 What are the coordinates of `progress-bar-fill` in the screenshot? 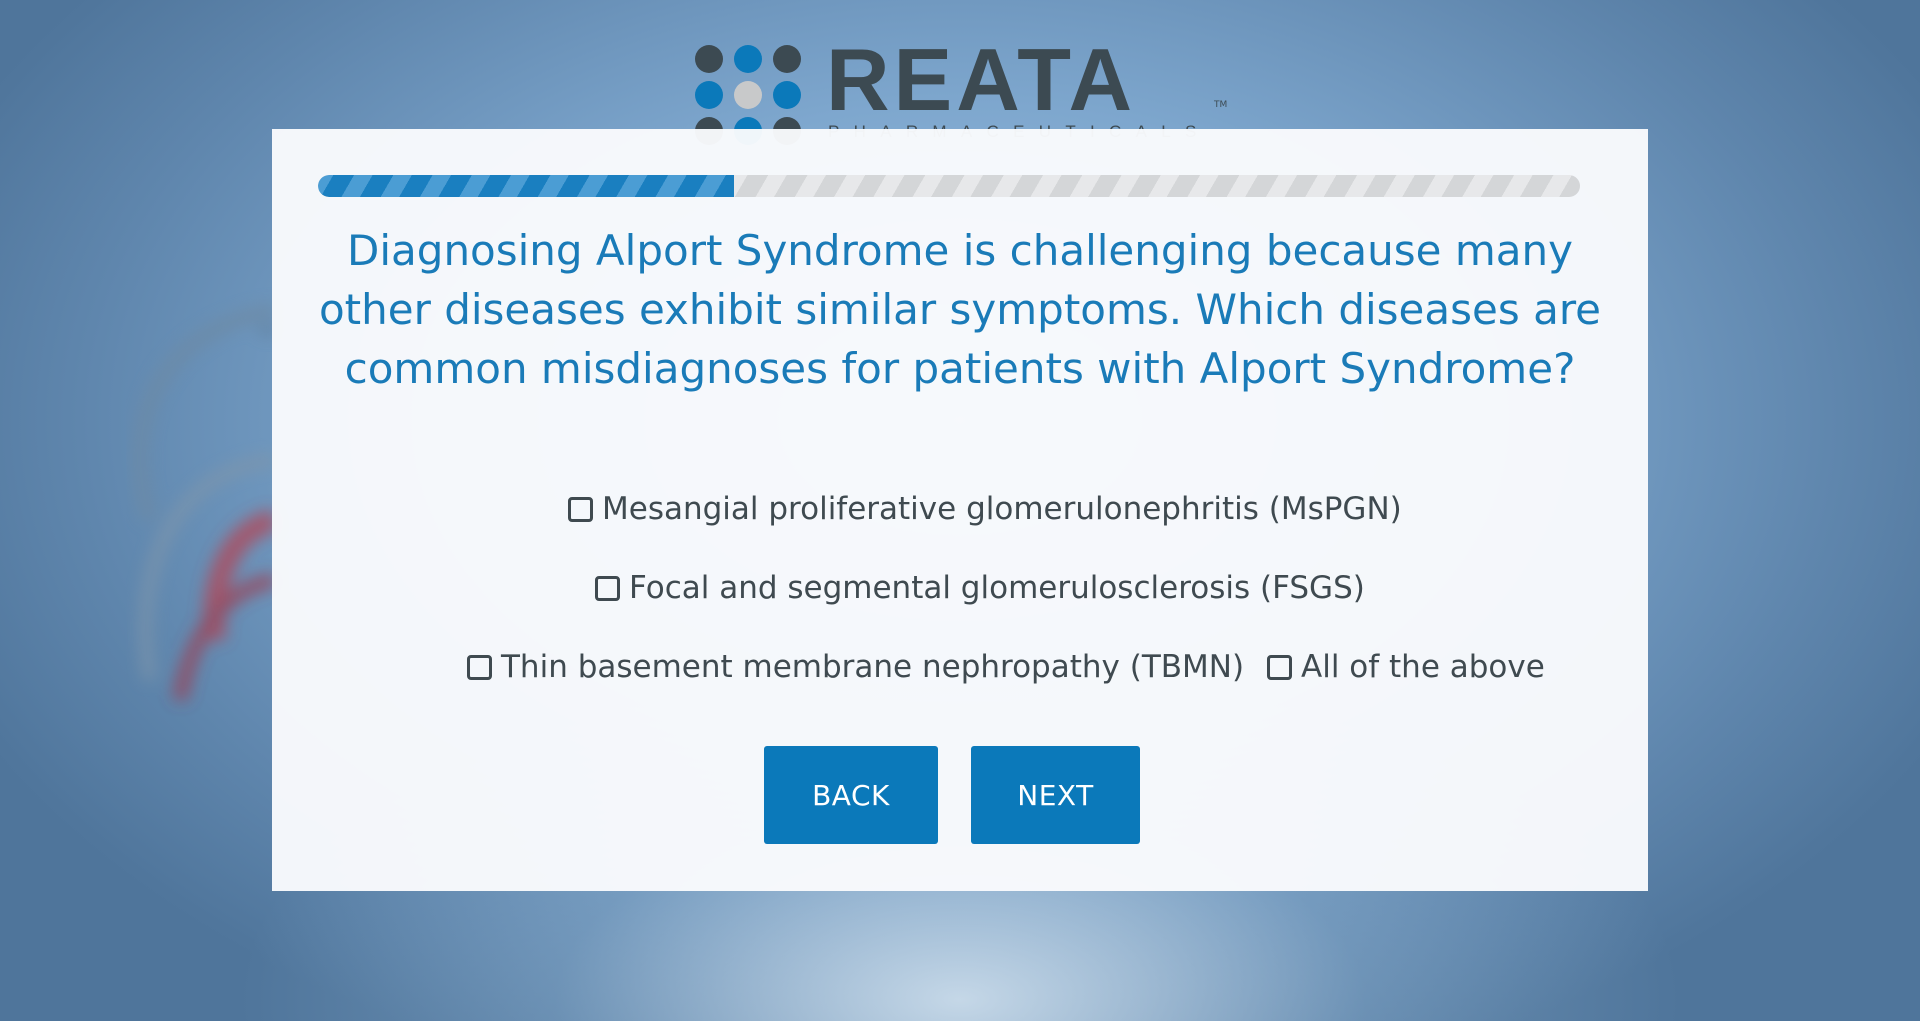 It's located at (526, 186).